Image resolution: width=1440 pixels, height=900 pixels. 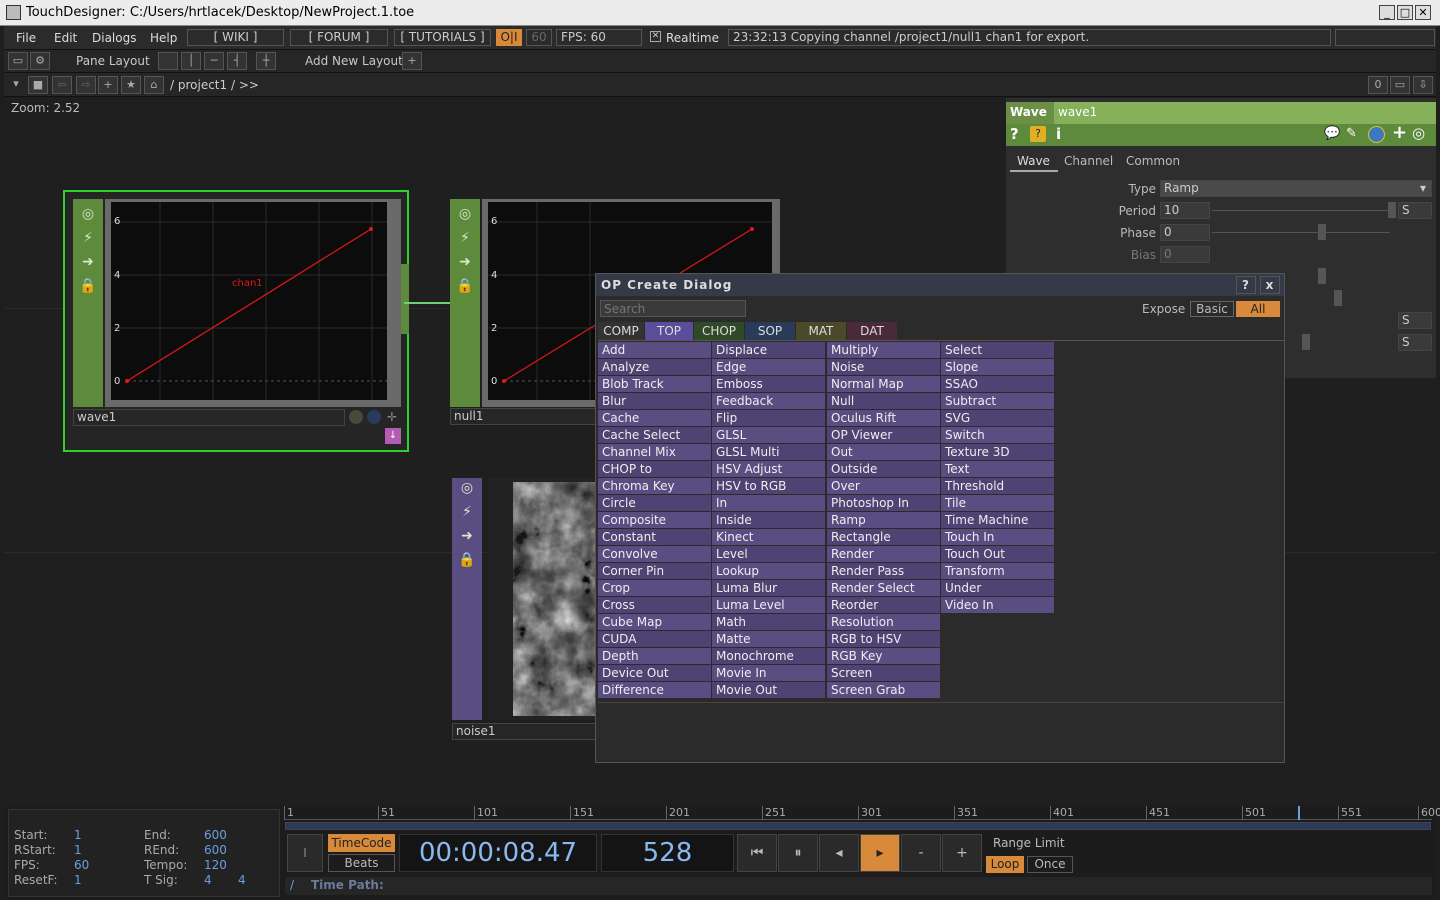 What do you see at coordinates (1038, 134) in the screenshot?
I see `python-help-icon: ?` at bounding box center [1038, 134].